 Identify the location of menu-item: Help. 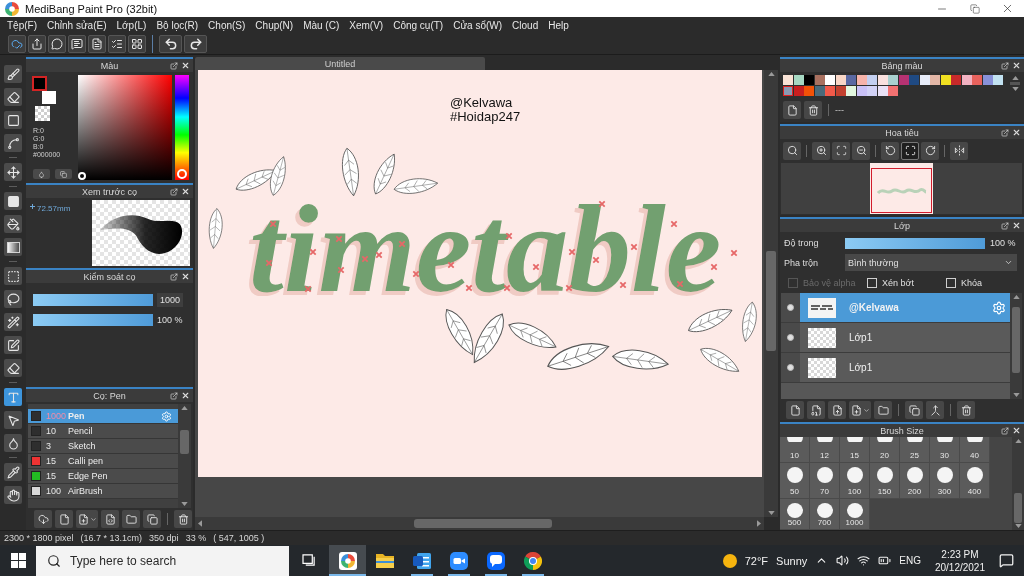
(558, 25).